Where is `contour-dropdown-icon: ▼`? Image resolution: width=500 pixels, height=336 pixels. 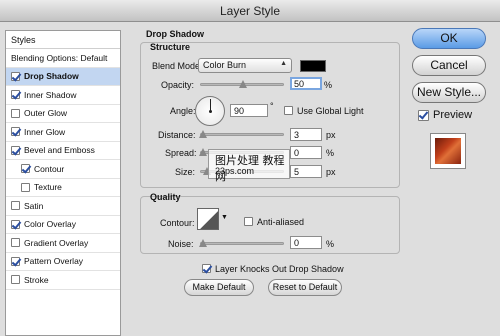 contour-dropdown-icon: ▼ is located at coordinates (224, 217).